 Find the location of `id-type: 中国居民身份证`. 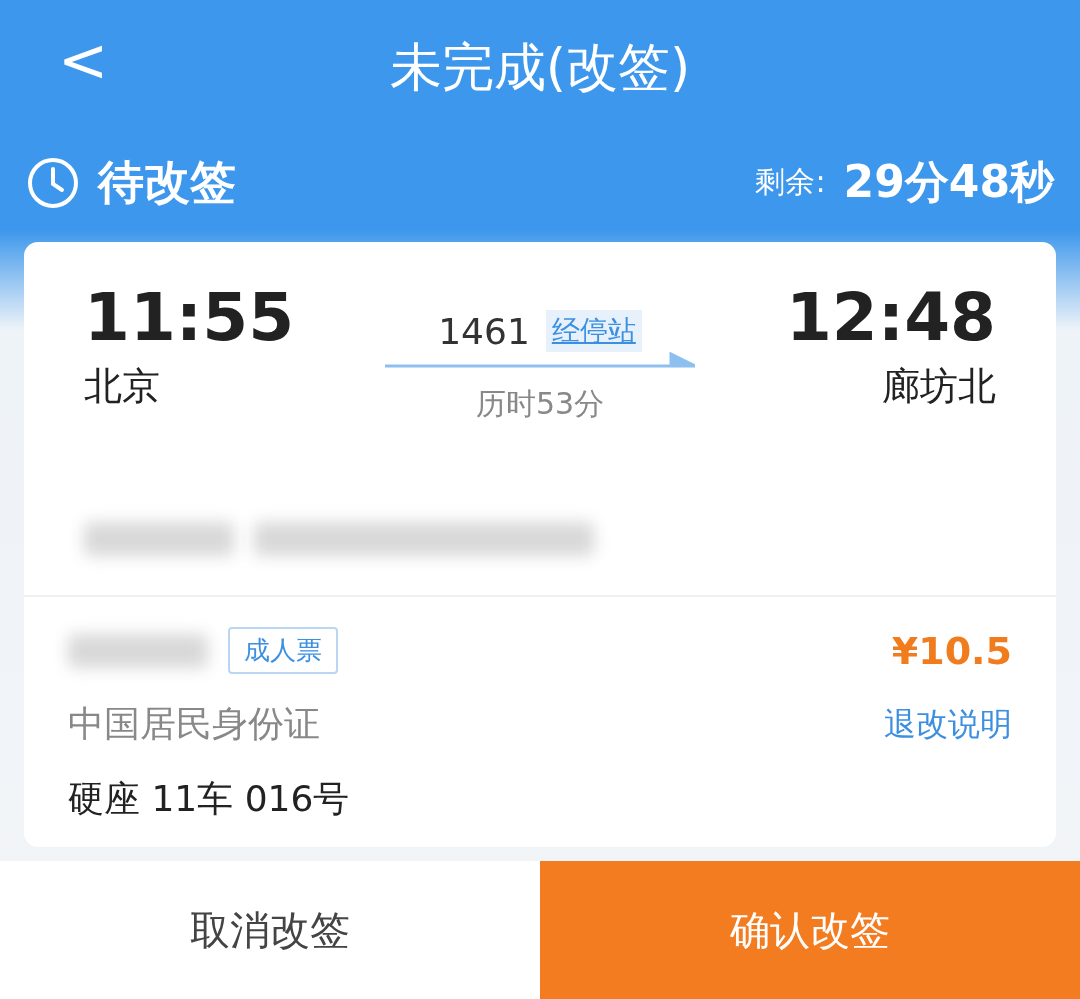

id-type: 中国居民身份证 is located at coordinates (194, 724).